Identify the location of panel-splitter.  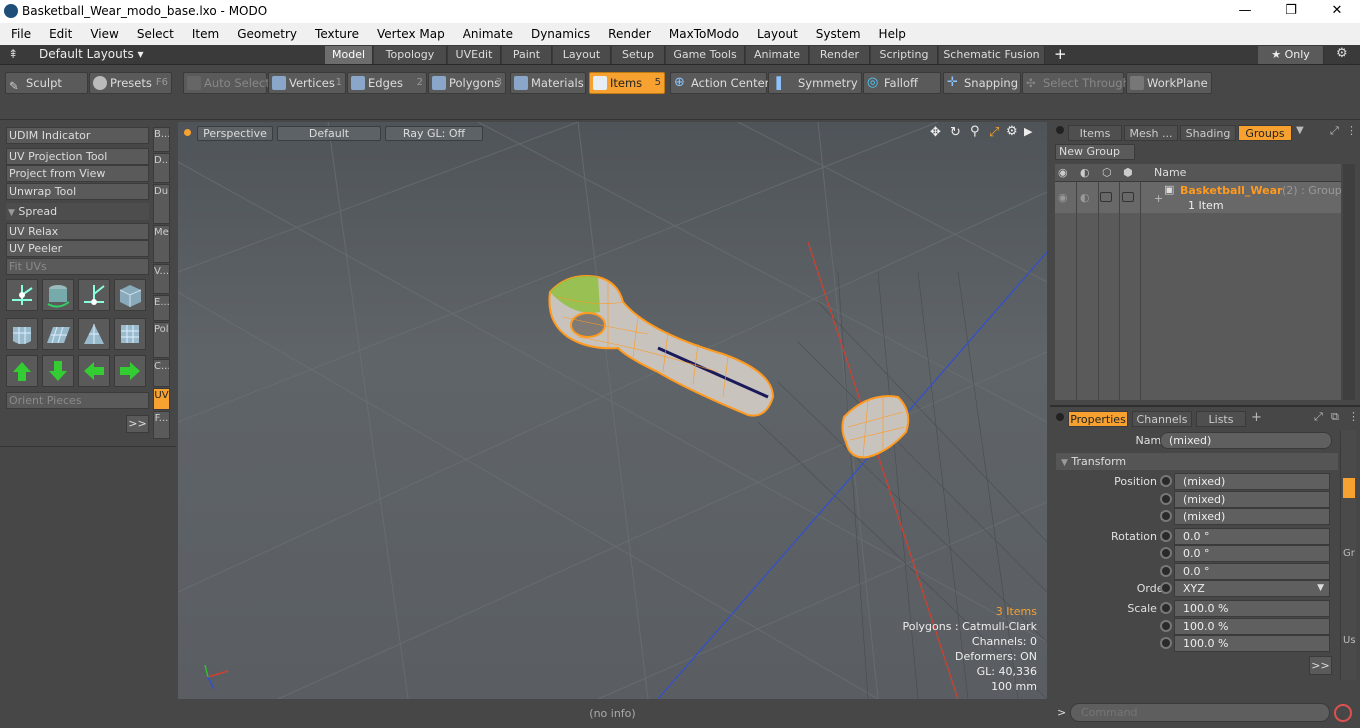
(1205, 406).